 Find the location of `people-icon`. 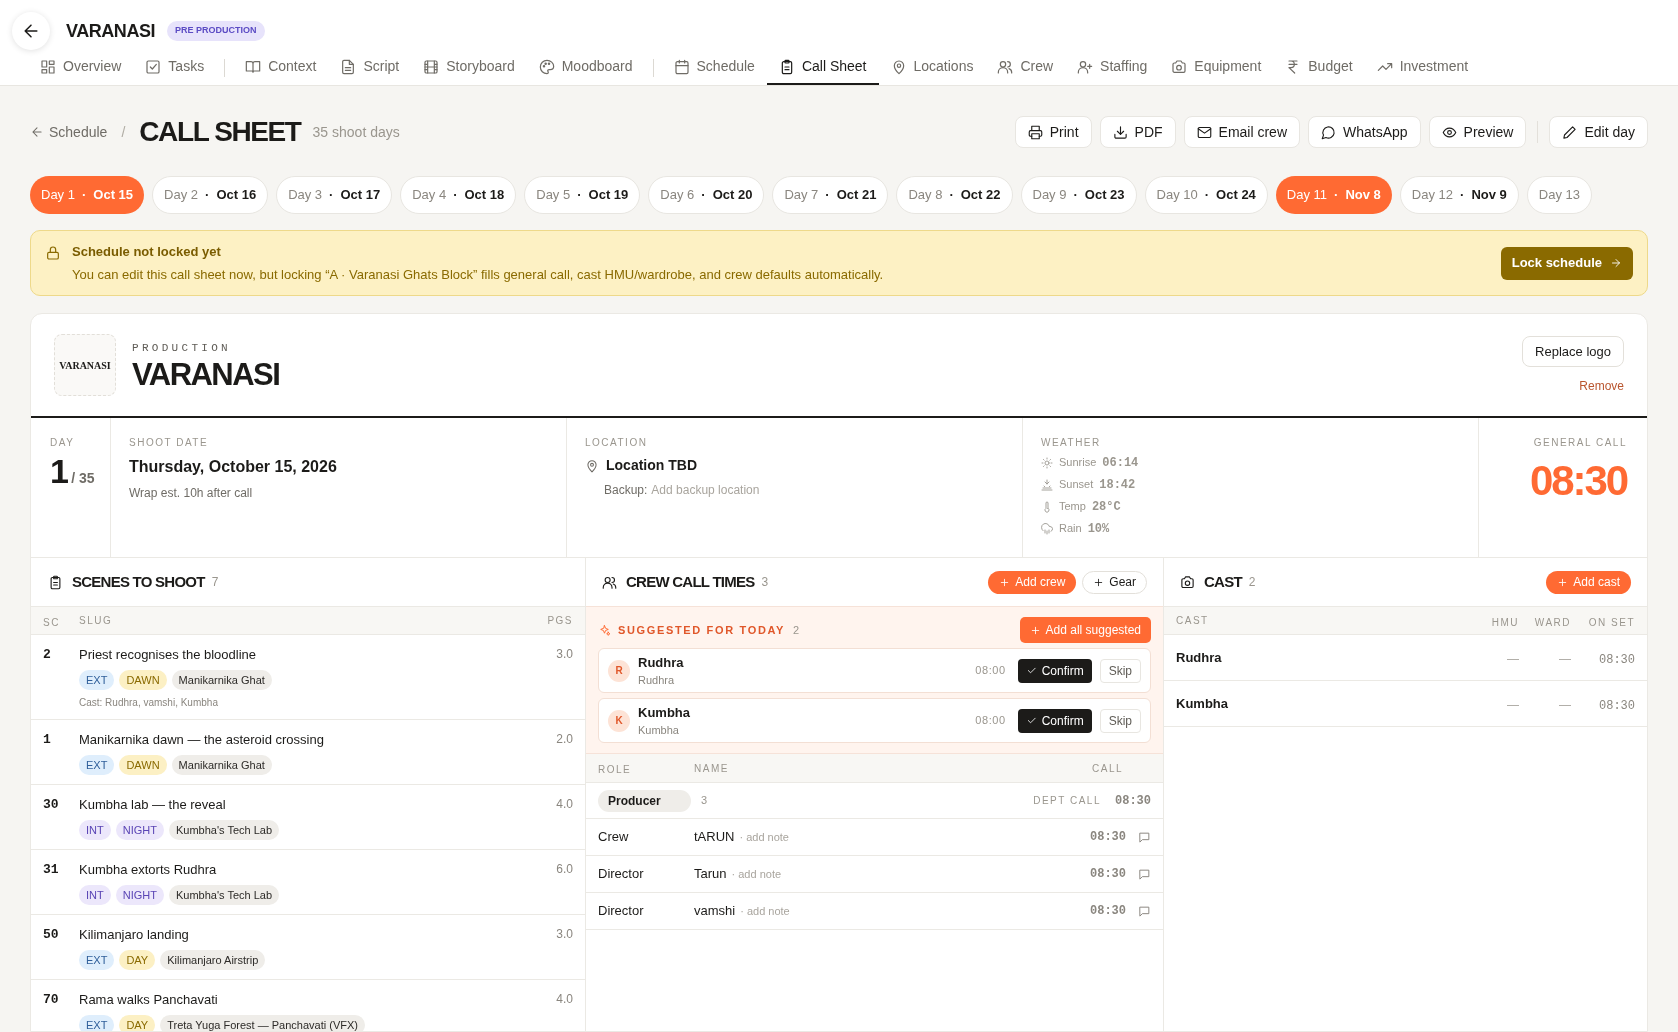

people-icon is located at coordinates (1005, 66).